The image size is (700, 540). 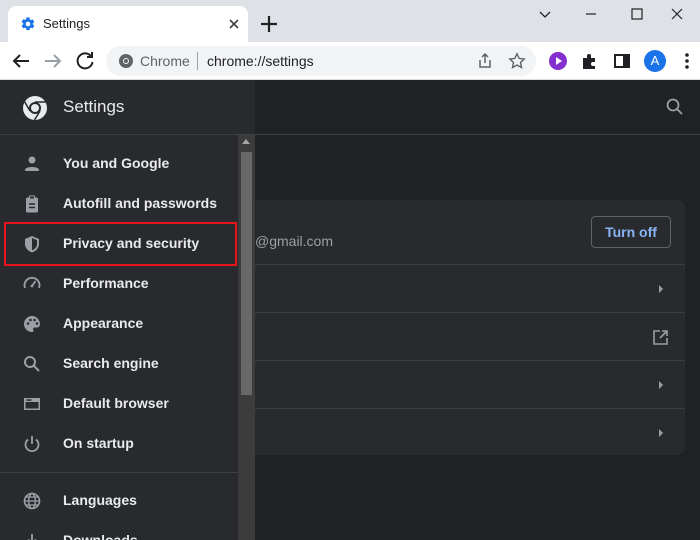 I want to click on external-link-icon, so click(x=660, y=337).